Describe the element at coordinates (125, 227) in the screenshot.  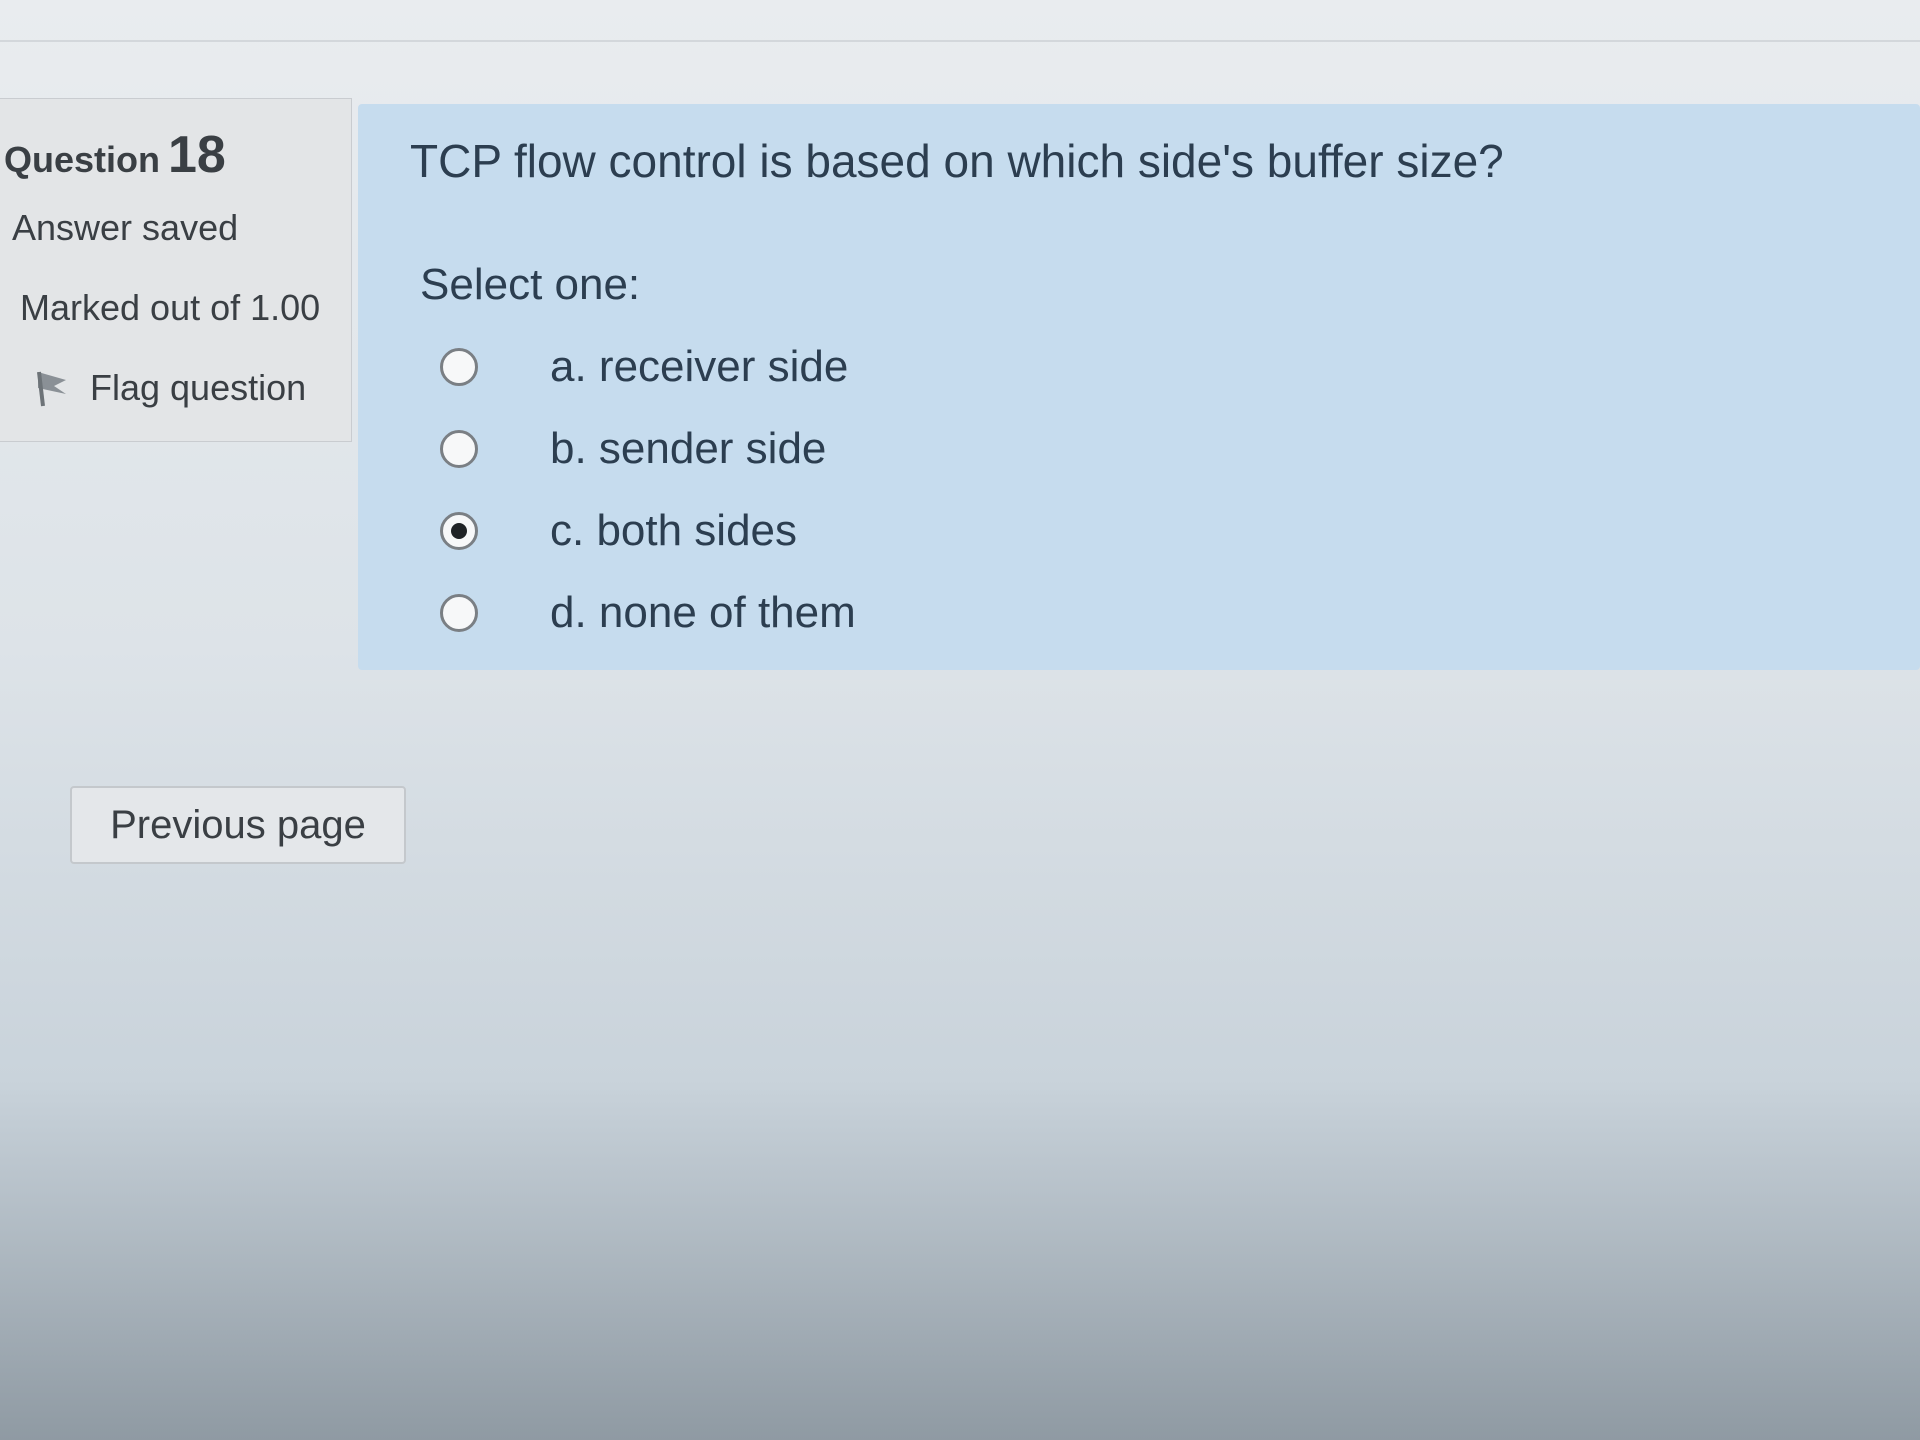
I see `question-state: Answer saved` at that location.